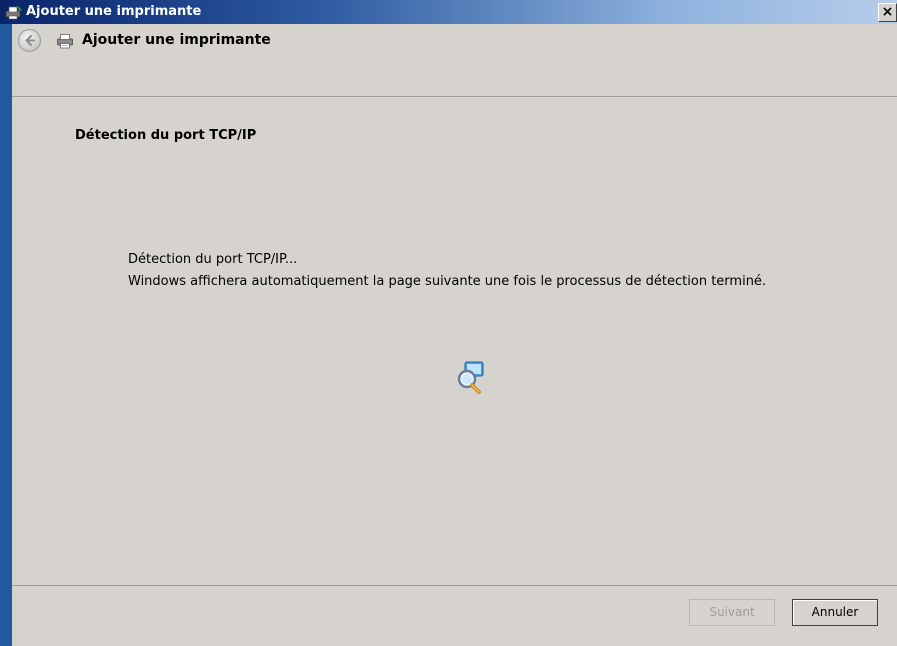 The image size is (897, 646). I want to click on network-search-icon, so click(470, 377).